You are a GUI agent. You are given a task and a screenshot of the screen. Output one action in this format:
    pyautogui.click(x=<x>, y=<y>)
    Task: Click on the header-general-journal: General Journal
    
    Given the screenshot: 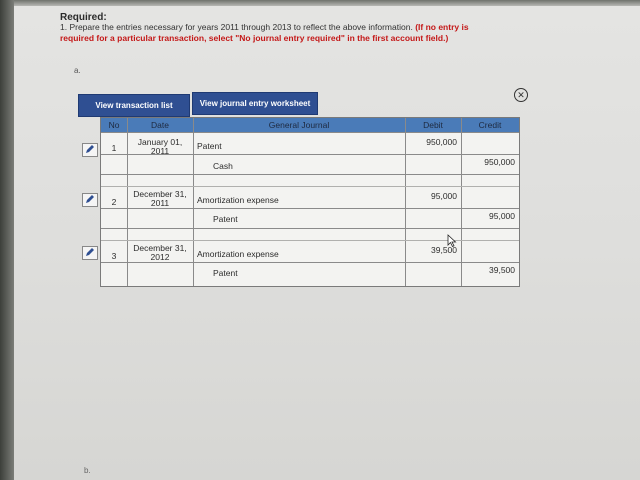 What is the action you would take?
    pyautogui.click(x=299, y=125)
    